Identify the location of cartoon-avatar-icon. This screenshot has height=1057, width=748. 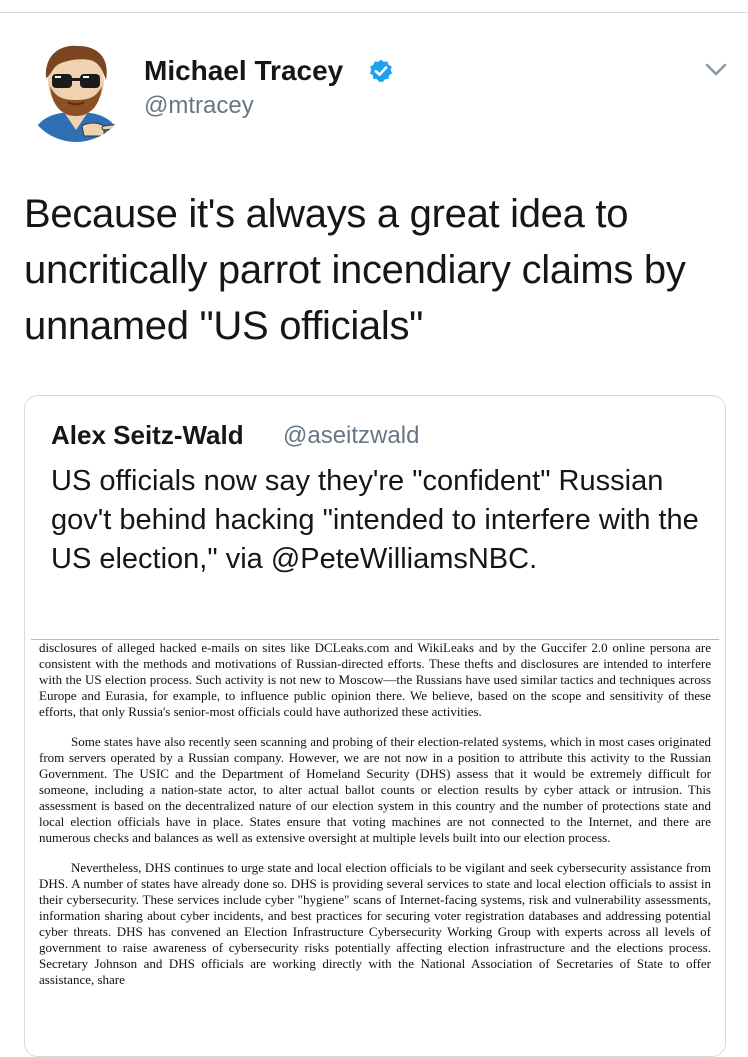
(76, 90).